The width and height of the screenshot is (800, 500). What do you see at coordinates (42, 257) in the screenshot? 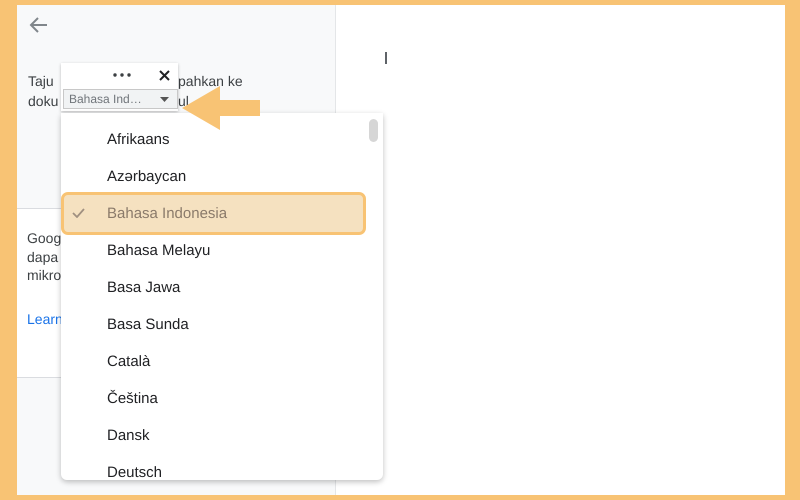
I see `card-text: dapa` at bounding box center [42, 257].